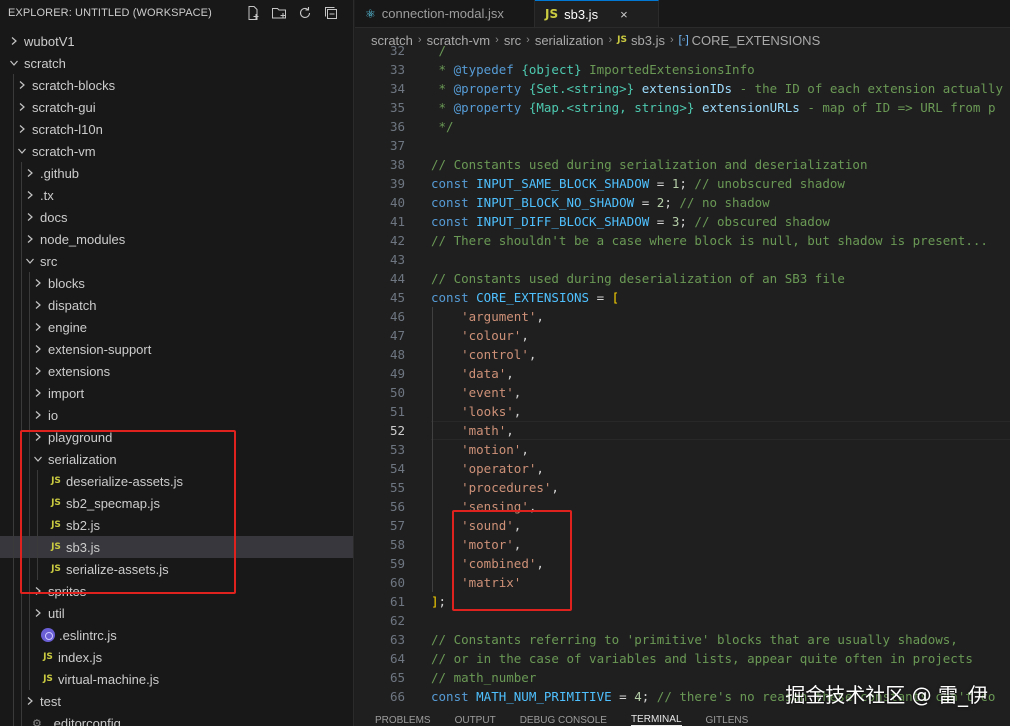 Image resolution: width=1010 pixels, height=726 pixels. What do you see at coordinates (439, 50) in the screenshot?
I see `line-text: /` at bounding box center [439, 50].